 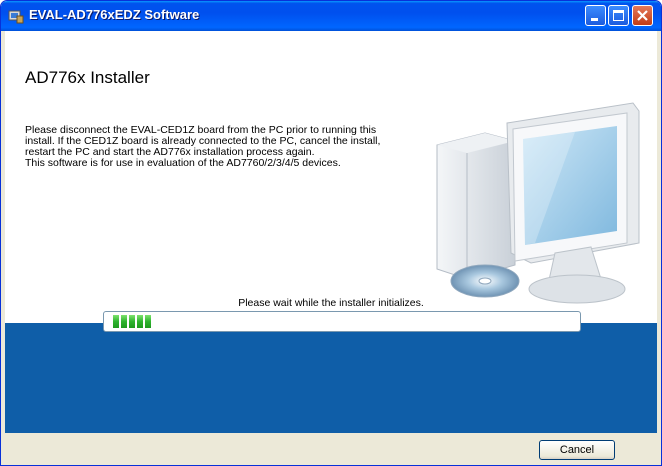 I want to click on minimize-button, so click(x=595, y=15).